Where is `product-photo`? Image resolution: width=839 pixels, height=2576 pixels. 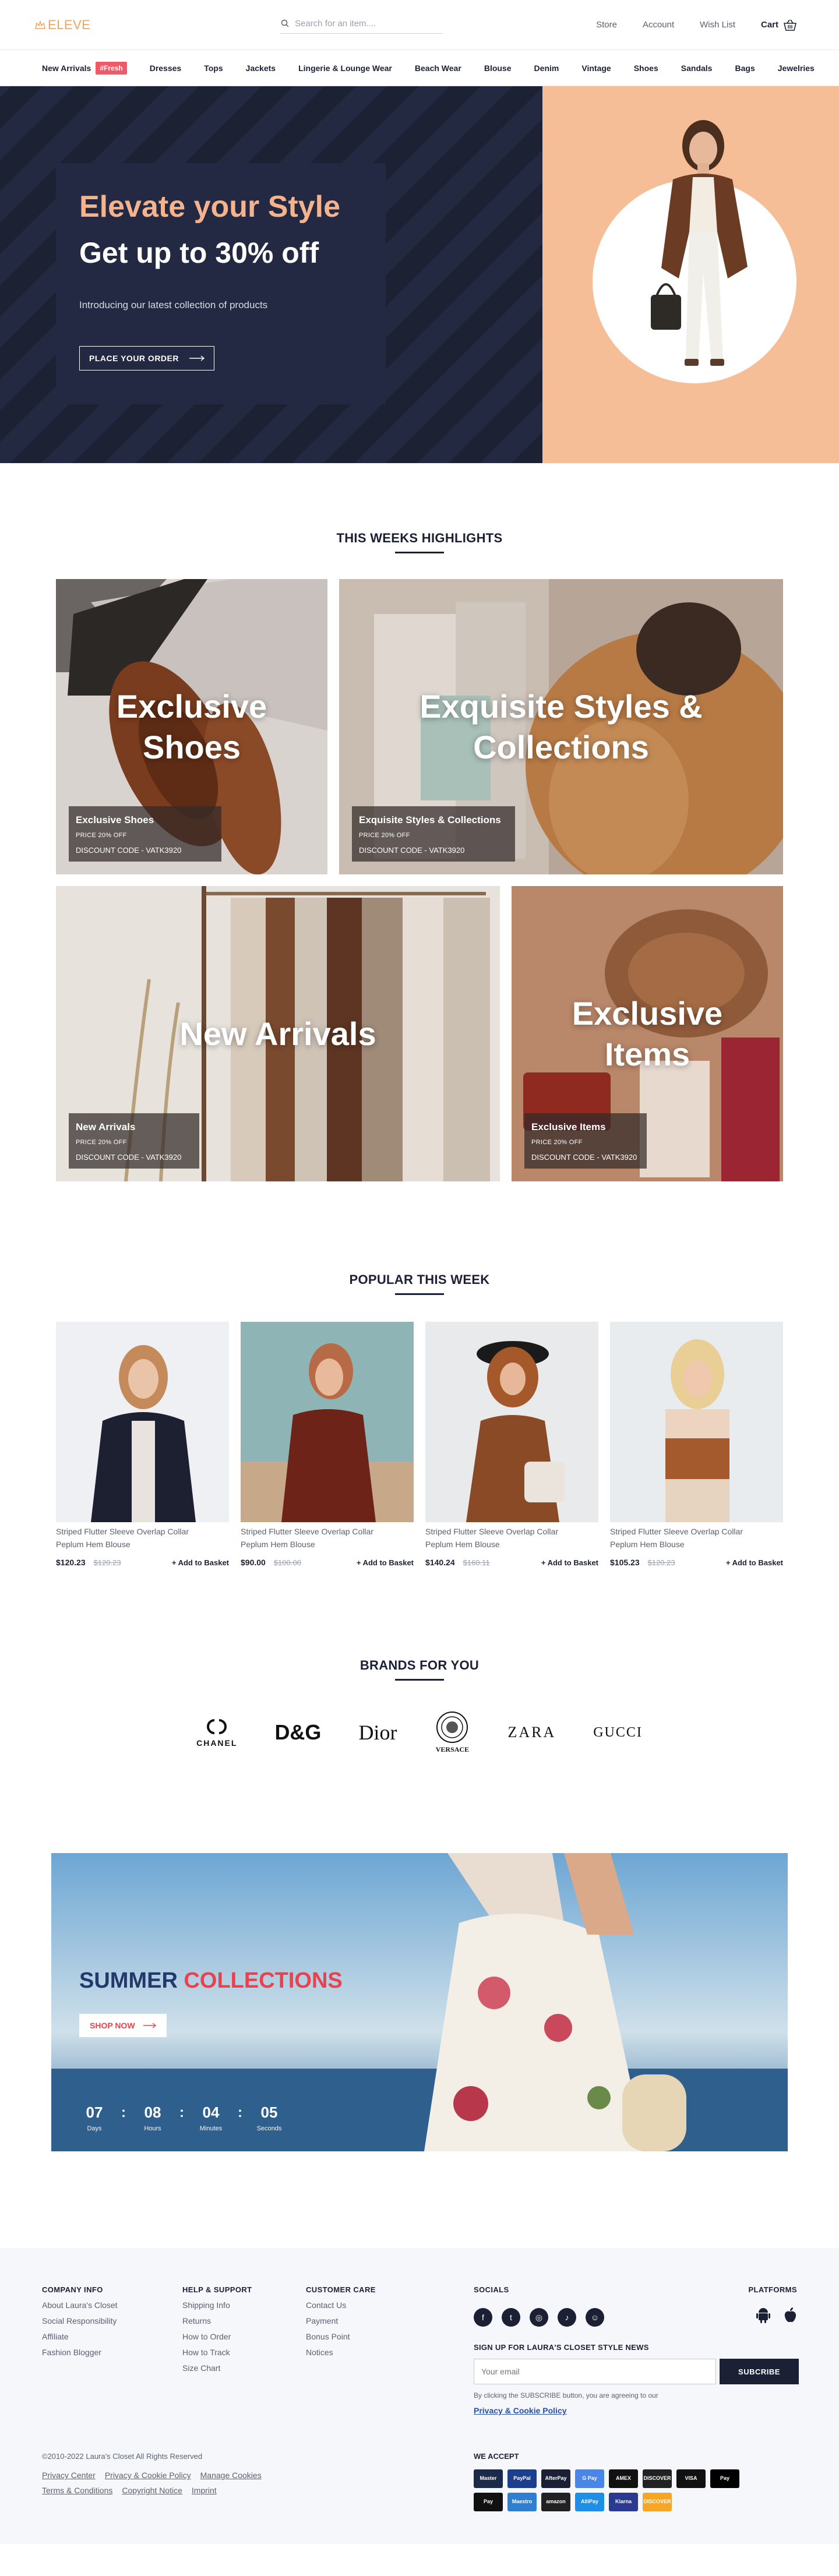 product-photo is located at coordinates (327, 1422).